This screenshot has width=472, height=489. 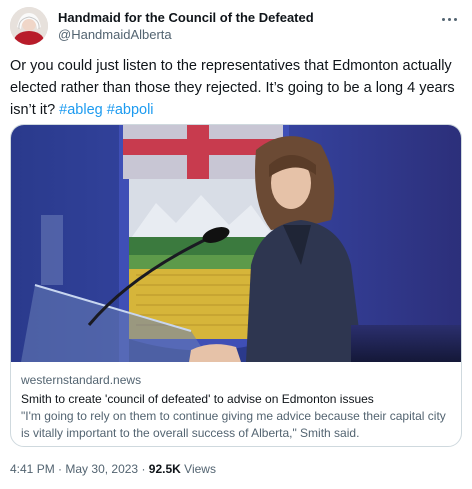 I want to click on views-label: Views, so click(x=200, y=469).